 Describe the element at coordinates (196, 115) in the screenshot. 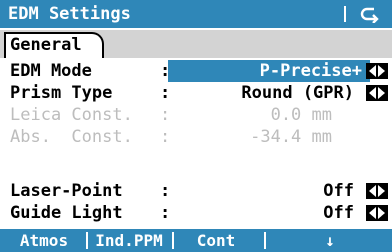

I see `field-leica-const: Leica Const. : 0.0 mm` at that location.